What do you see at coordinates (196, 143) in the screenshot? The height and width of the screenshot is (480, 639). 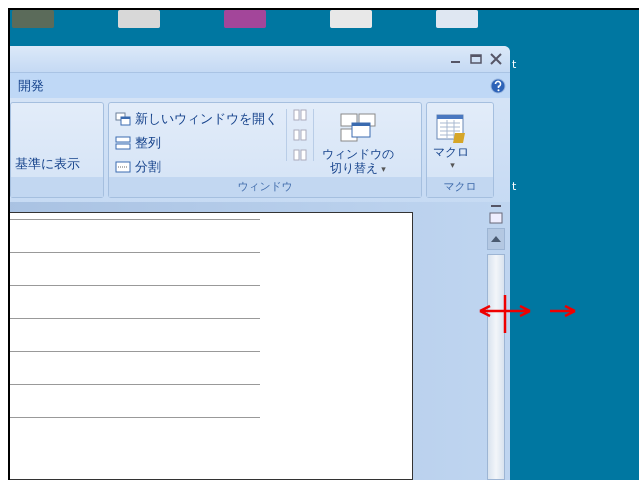 I see `ribbon-button: 整列` at bounding box center [196, 143].